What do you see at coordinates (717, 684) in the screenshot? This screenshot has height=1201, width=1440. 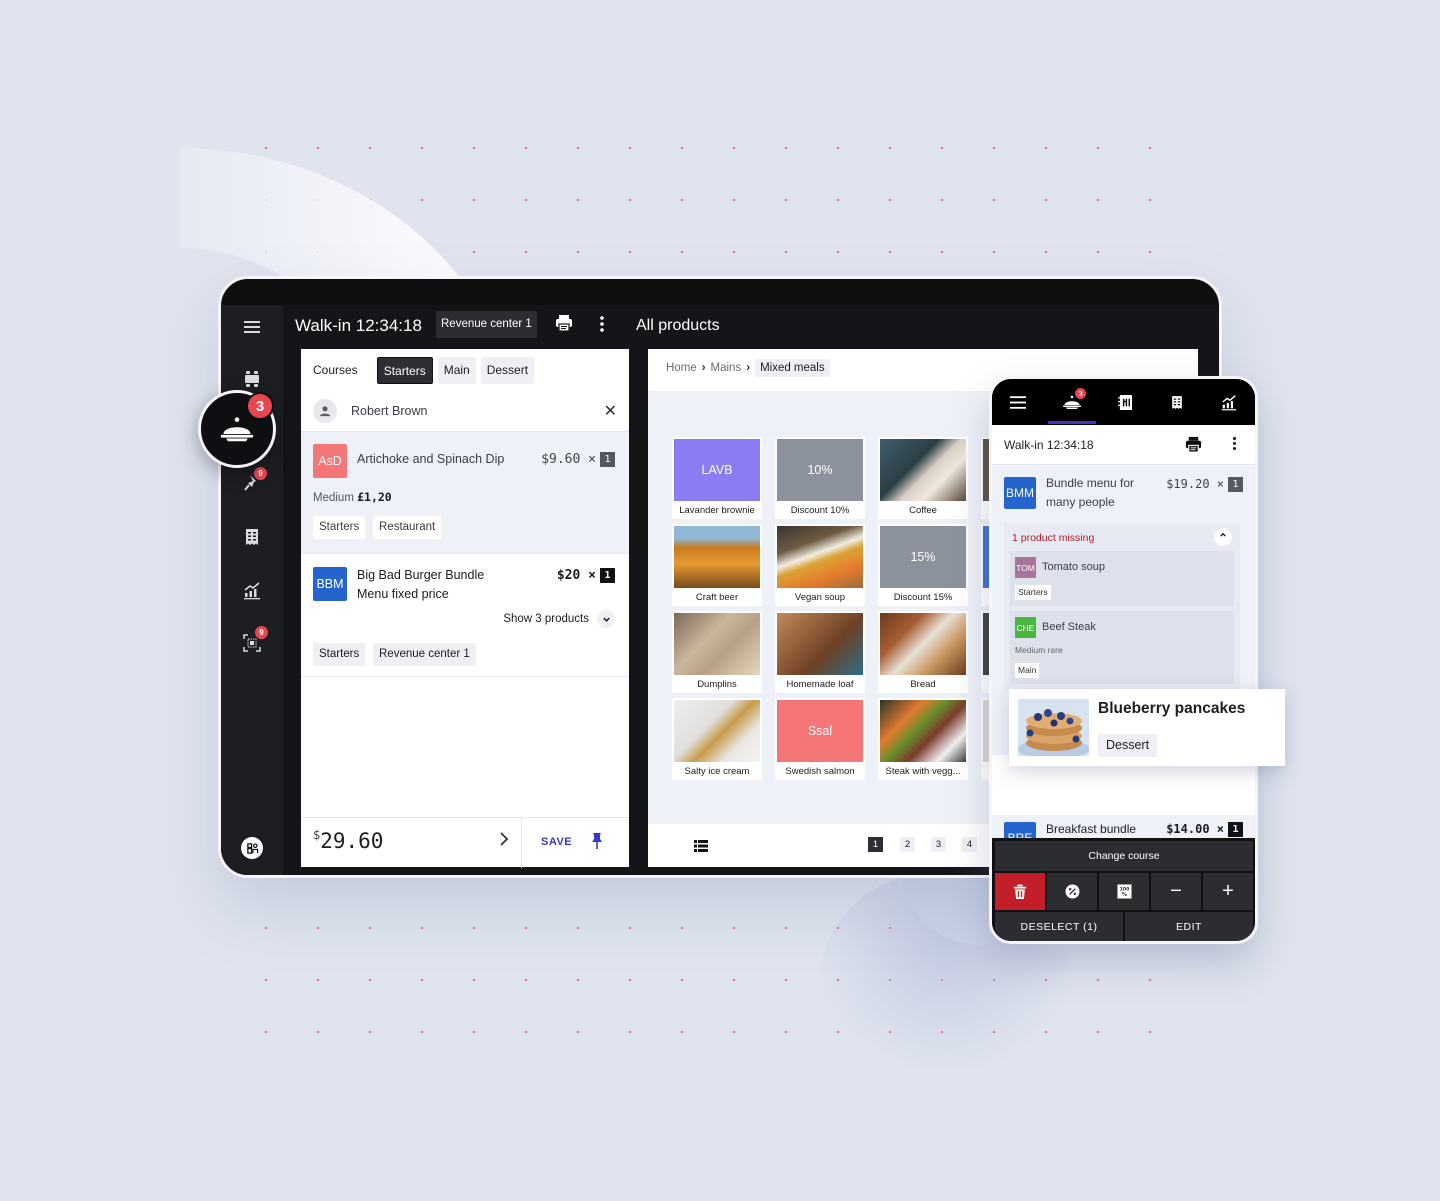 I see `product-label: Dumplins` at bounding box center [717, 684].